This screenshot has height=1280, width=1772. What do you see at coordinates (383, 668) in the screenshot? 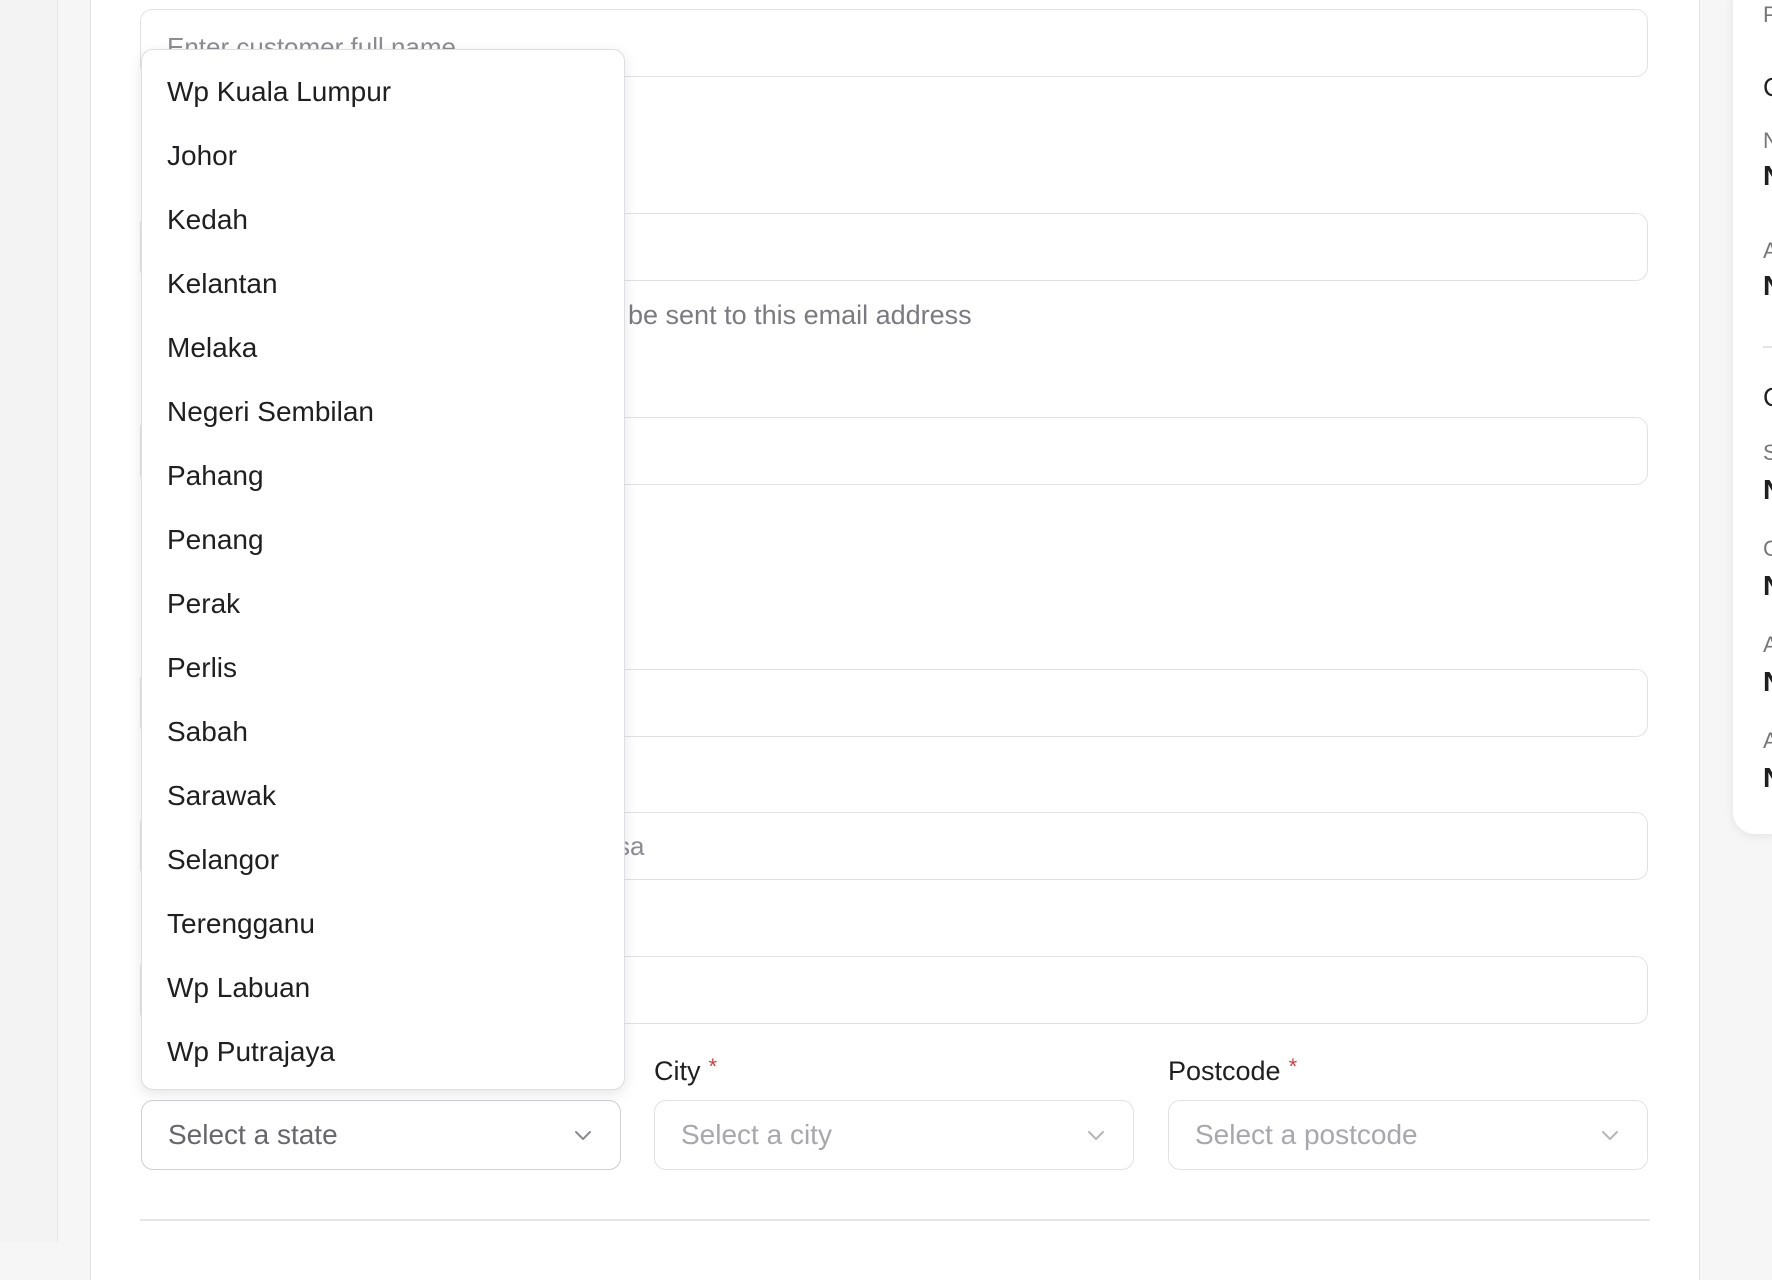
I see `state-option: Perlis` at bounding box center [383, 668].